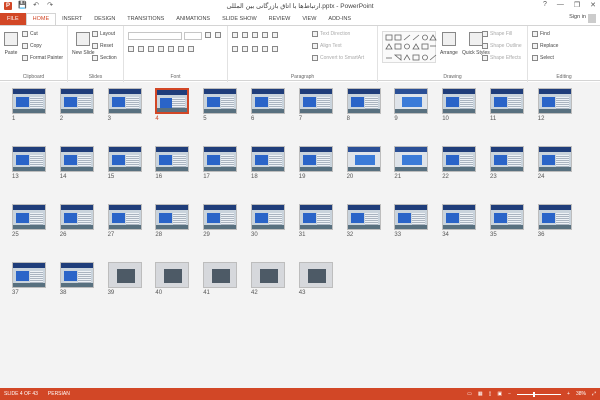 Image resolution: width=600 pixels, height=400 pixels. I want to click on tab-animations: ANIMATIONS, so click(193, 19).